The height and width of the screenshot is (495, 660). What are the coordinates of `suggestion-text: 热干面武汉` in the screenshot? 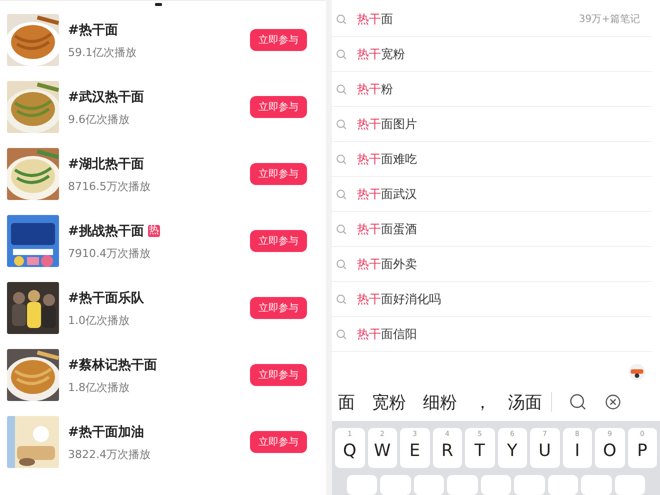 It's located at (387, 194).